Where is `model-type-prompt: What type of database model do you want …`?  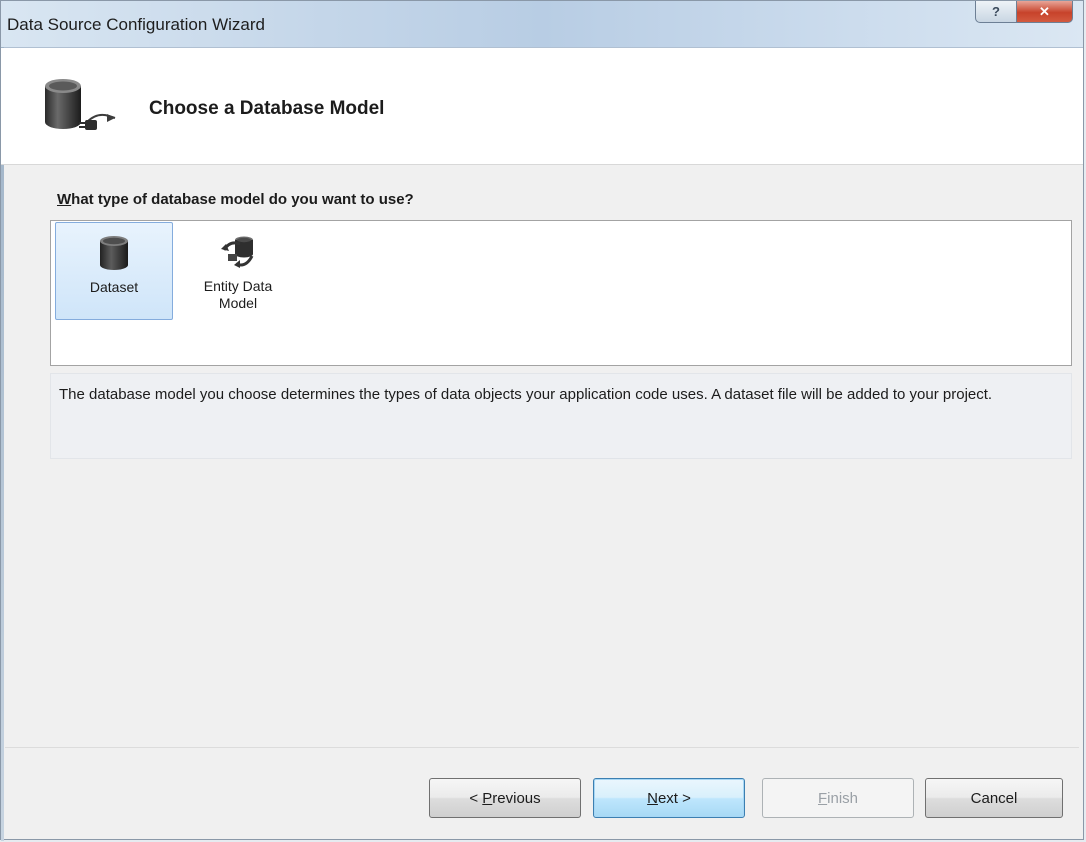 model-type-prompt: What type of database model do you want … is located at coordinates (235, 199).